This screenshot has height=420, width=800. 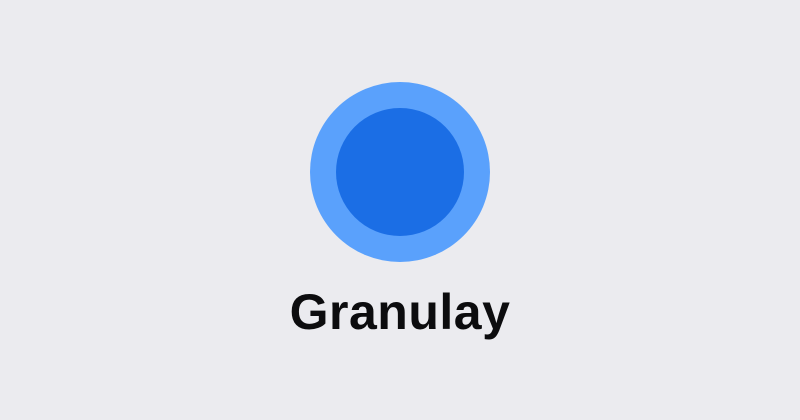 What do you see at coordinates (400, 312) in the screenshot?
I see `app-name-title: Granulay` at bounding box center [400, 312].